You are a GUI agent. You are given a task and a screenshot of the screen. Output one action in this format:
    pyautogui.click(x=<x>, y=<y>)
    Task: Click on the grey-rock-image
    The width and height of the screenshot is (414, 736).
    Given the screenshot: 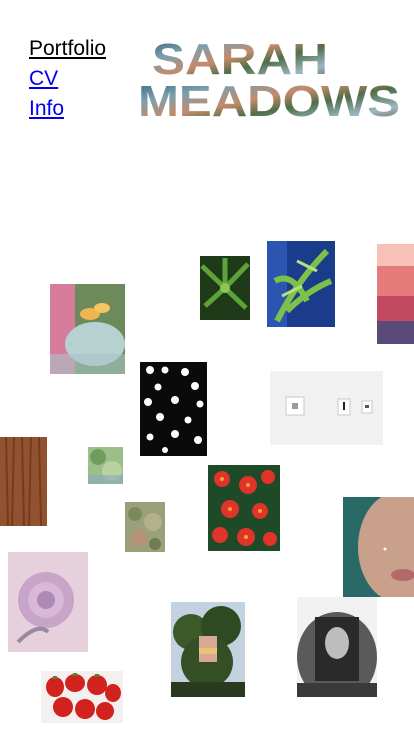 What is the action you would take?
    pyautogui.click(x=337, y=647)
    